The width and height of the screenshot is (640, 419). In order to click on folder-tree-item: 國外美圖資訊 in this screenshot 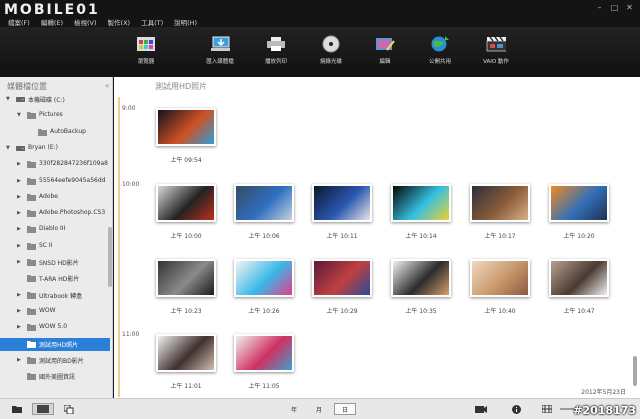, I will do `click(55, 376)`.